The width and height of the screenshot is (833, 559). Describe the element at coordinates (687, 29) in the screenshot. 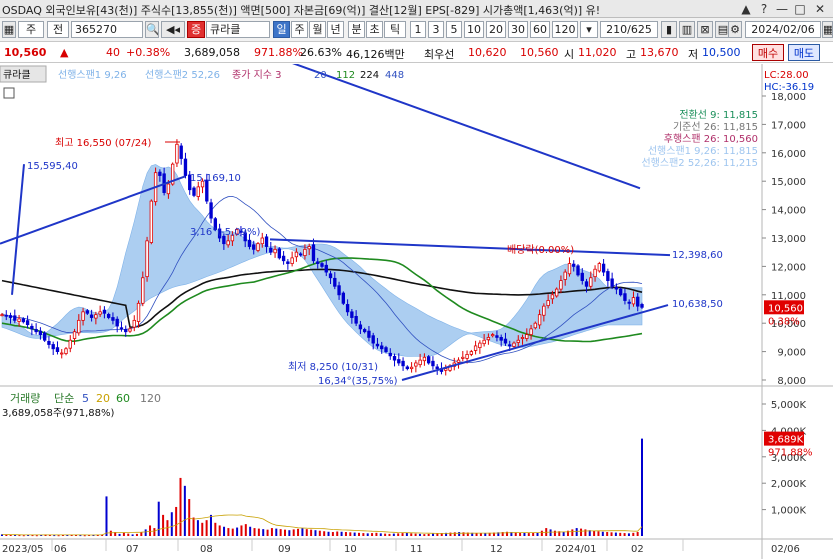

I see `grid-icon: ▥` at that location.